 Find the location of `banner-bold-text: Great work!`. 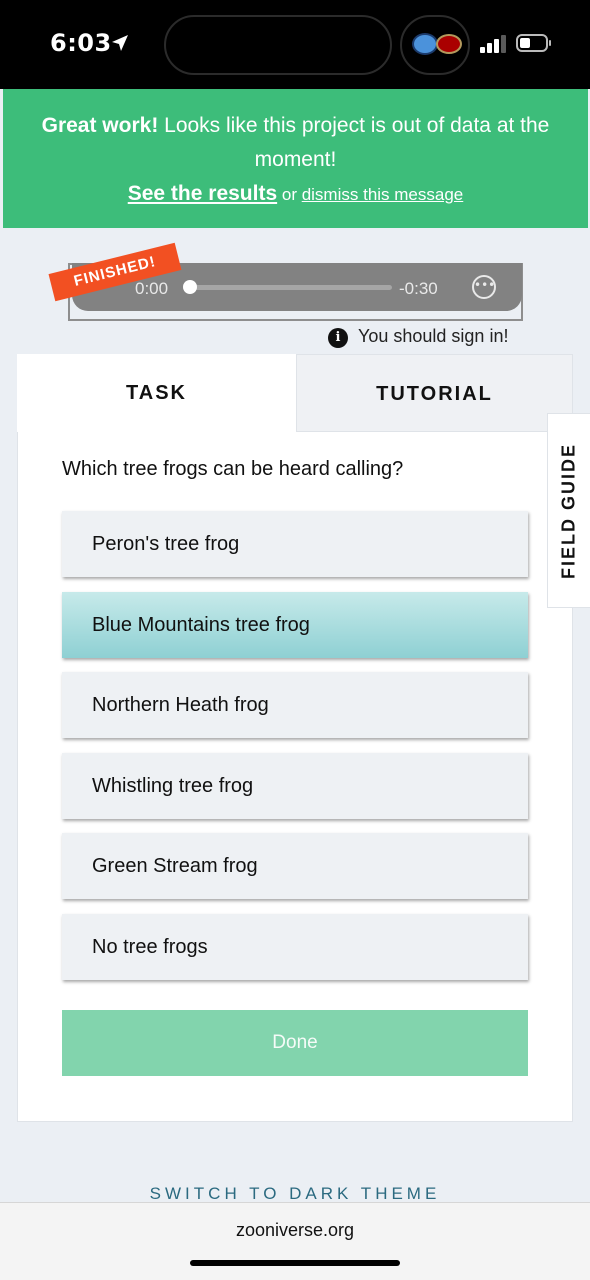

banner-bold-text: Great work! is located at coordinates (100, 125).